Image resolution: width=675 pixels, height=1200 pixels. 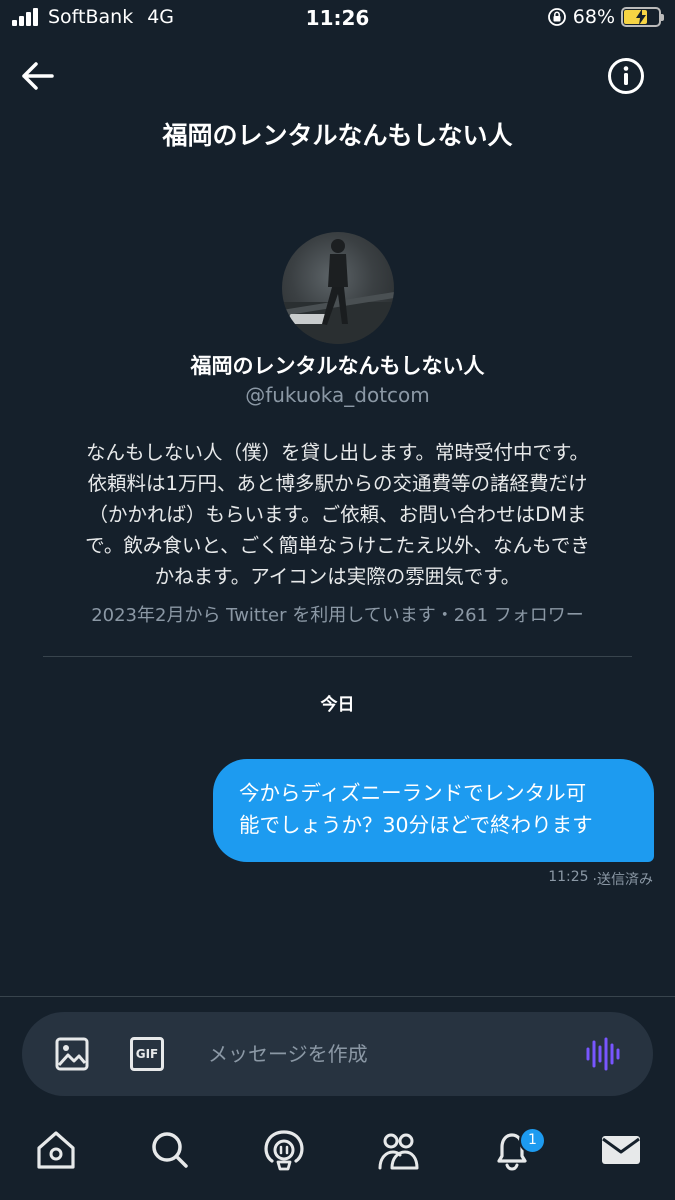 I want to click on day-label: 今日, so click(x=337, y=705).